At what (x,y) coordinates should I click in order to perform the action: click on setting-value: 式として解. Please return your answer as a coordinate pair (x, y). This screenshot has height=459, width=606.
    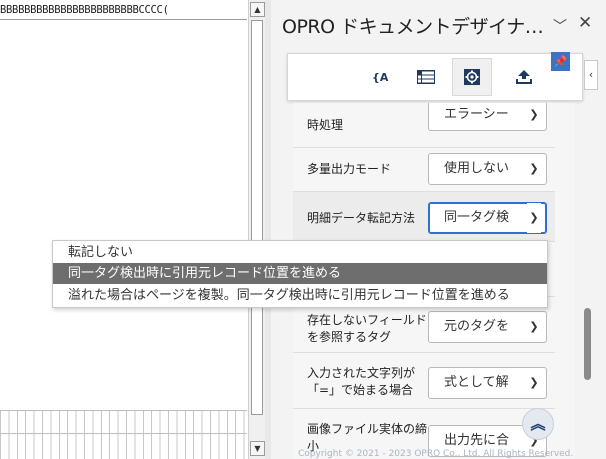
    Looking at the image, I should click on (476, 382).